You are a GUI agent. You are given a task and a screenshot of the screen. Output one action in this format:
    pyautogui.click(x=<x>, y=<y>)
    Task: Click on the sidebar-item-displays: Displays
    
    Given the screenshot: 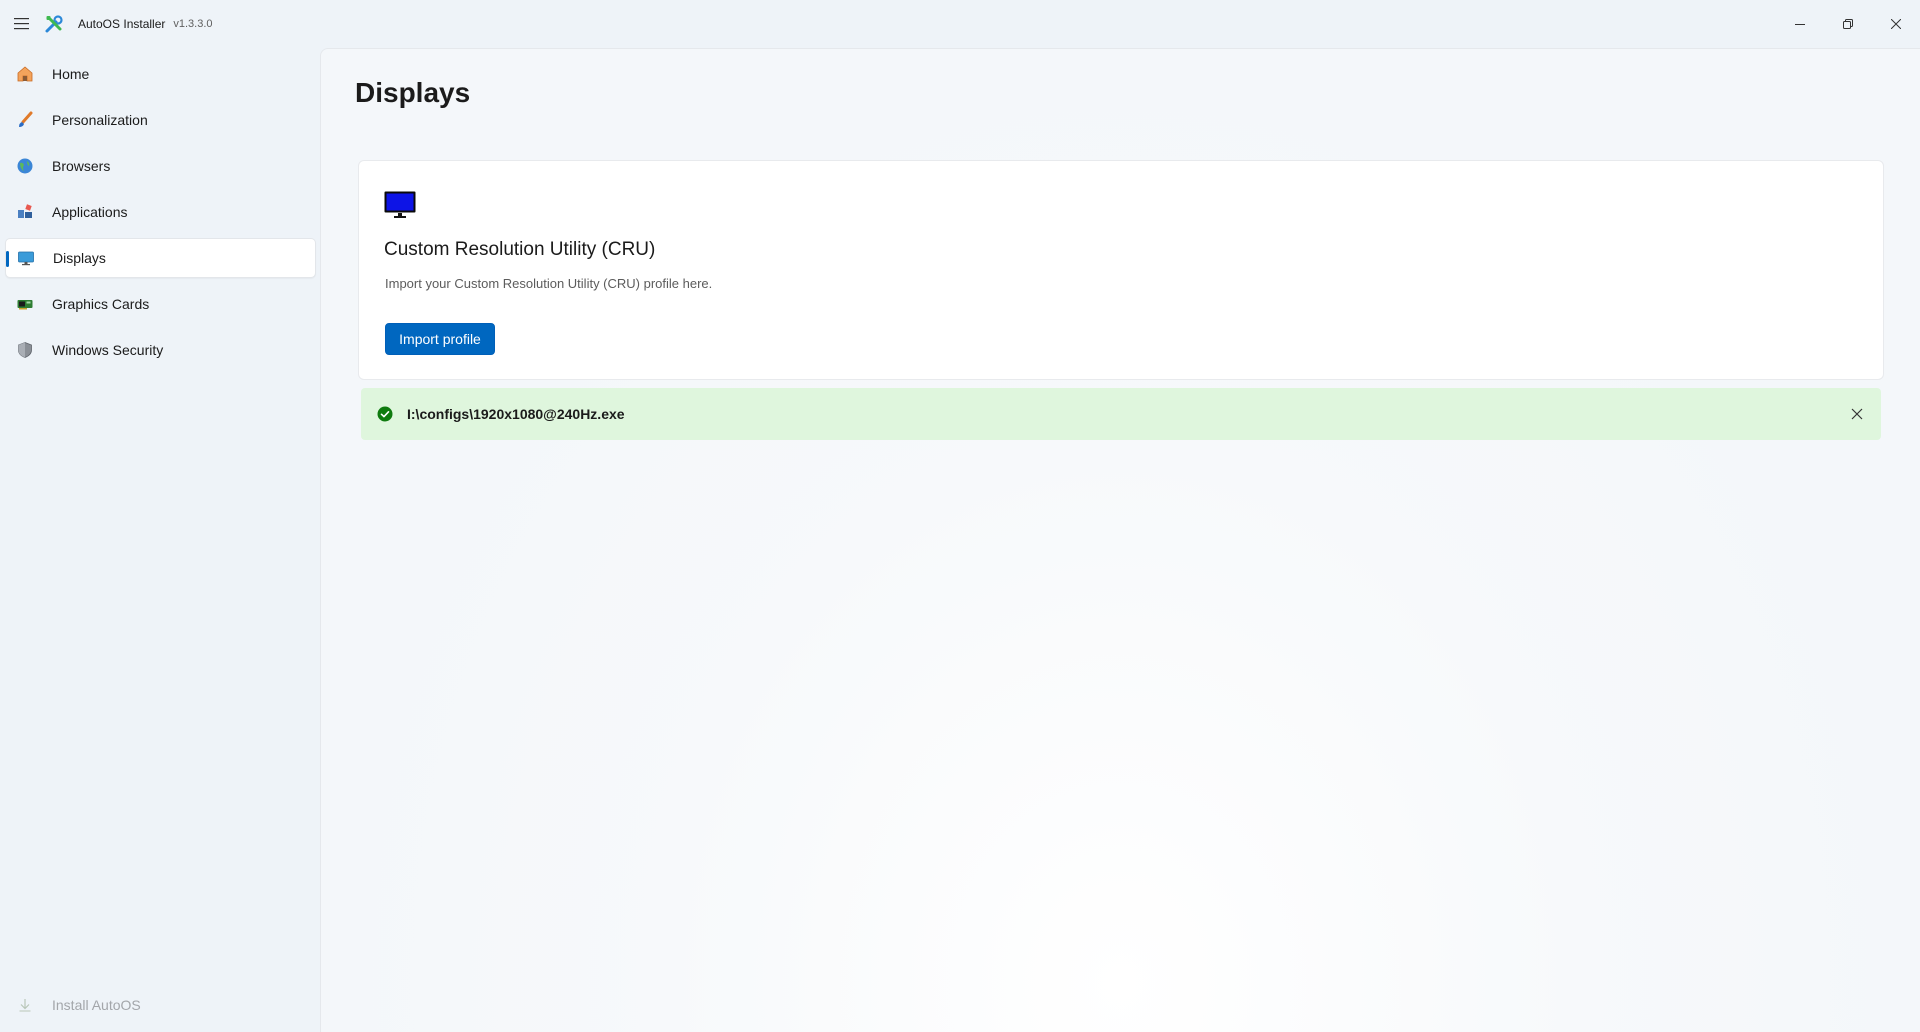 What is the action you would take?
    pyautogui.click(x=160, y=258)
    